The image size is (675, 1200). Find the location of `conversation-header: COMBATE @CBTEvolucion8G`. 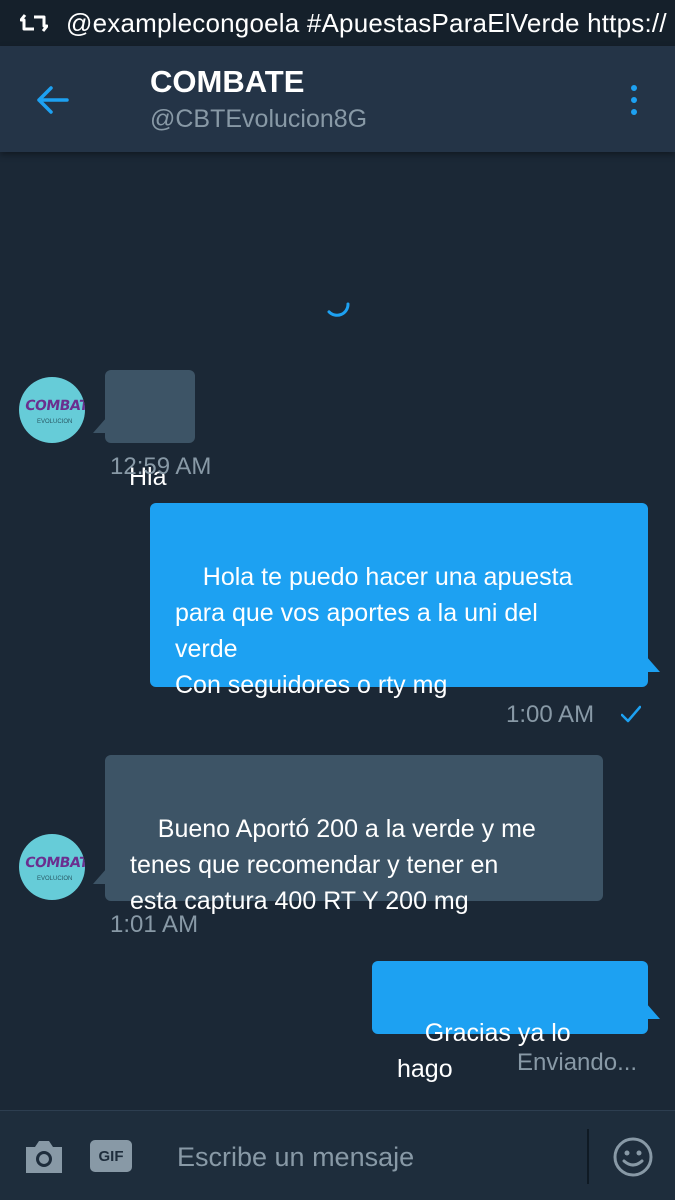

conversation-header: COMBATE @CBTEvolucion8G is located at coordinates (337, 99).